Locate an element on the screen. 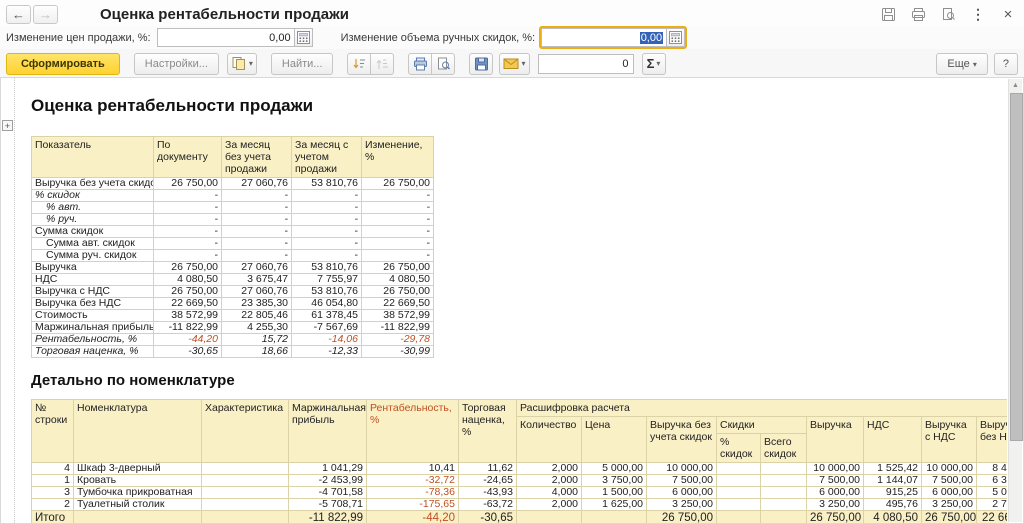  cell-value: 7 500,00 is located at coordinates (681, 480).